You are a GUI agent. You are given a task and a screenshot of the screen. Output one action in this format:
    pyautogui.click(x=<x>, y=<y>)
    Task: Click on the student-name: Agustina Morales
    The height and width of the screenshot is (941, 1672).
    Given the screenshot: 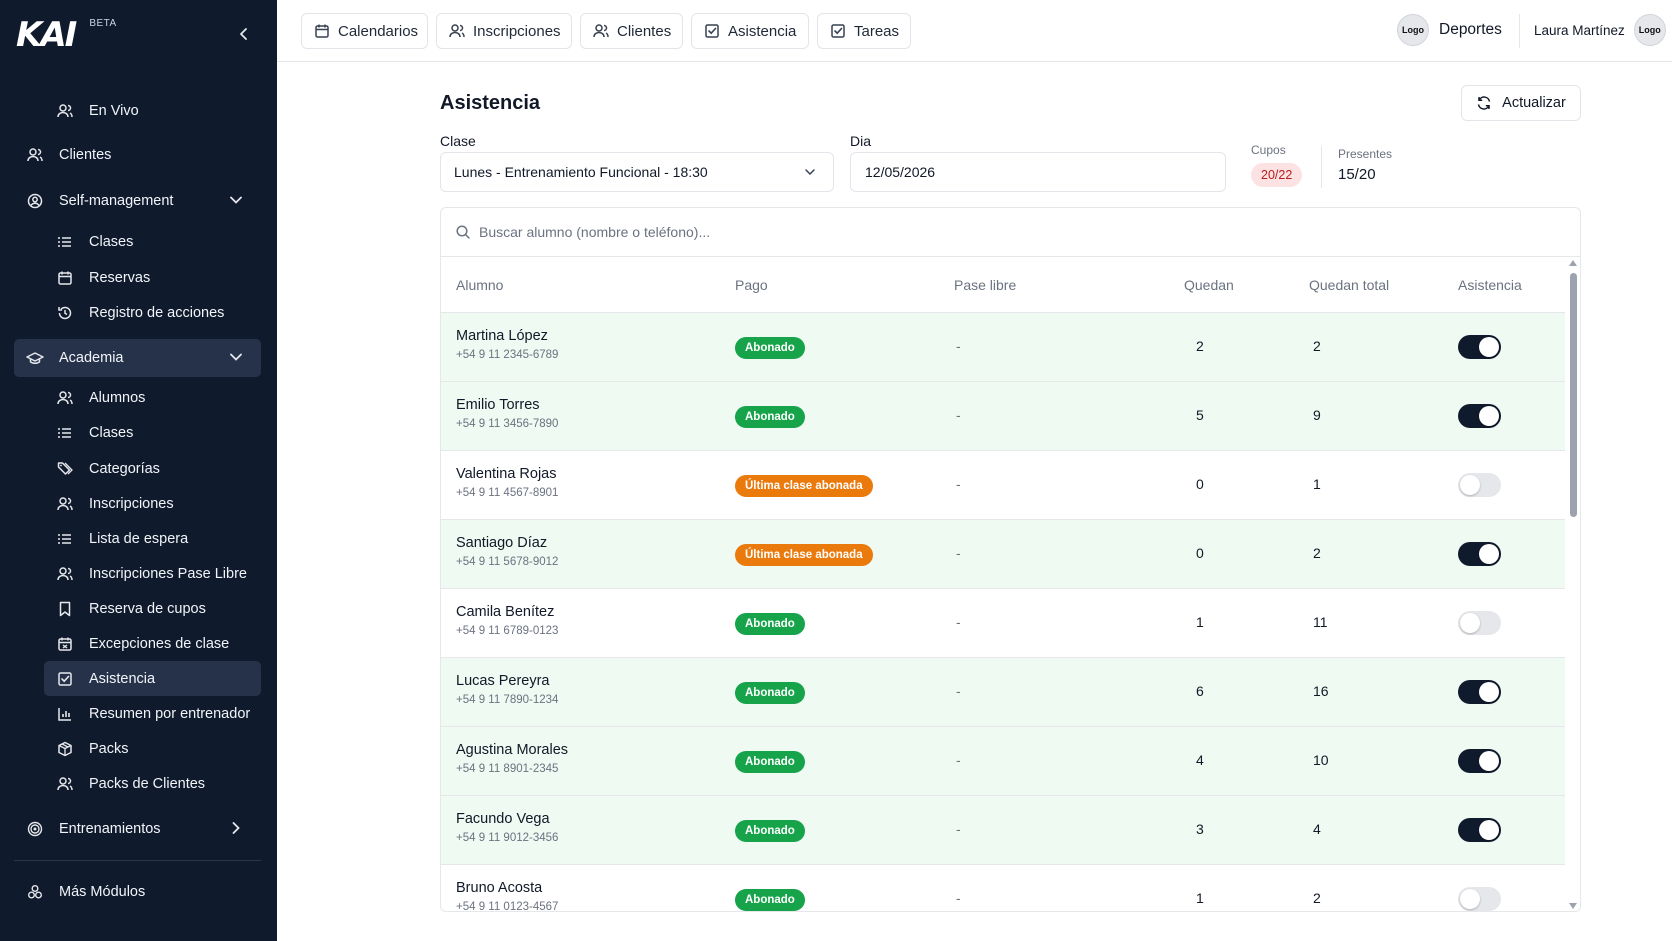 What is the action you would take?
    pyautogui.click(x=512, y=750)
    